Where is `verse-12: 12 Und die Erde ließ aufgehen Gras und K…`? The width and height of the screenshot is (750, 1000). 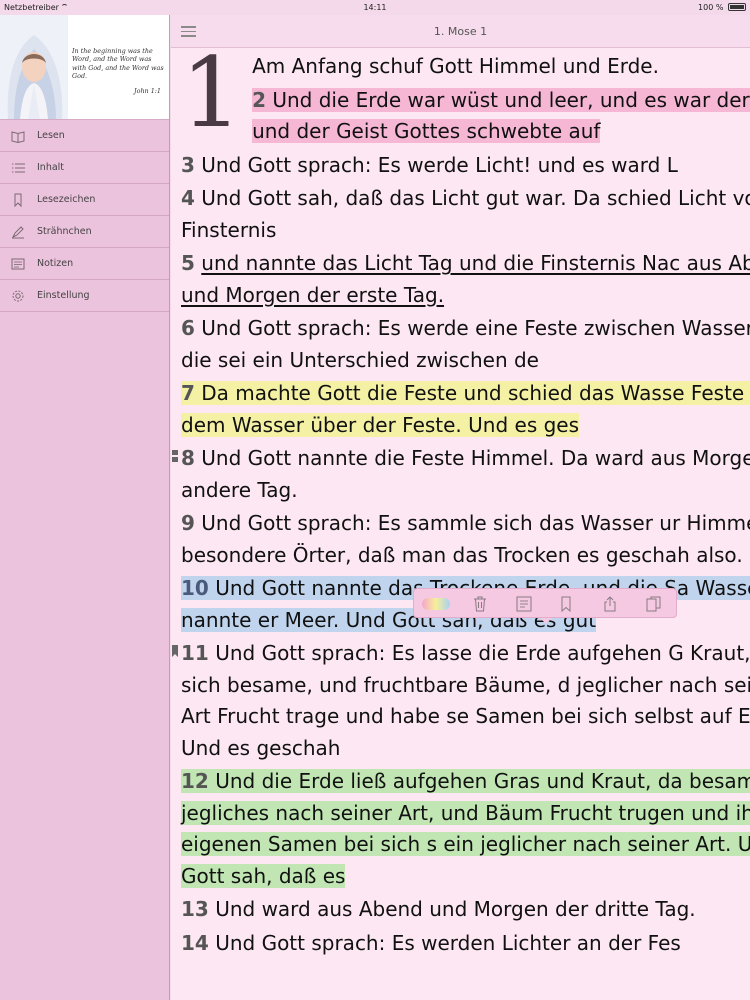 verse-12: 12 Und die Erde ließ aufgehen Gras und K… is located at coordinates (465, 829).